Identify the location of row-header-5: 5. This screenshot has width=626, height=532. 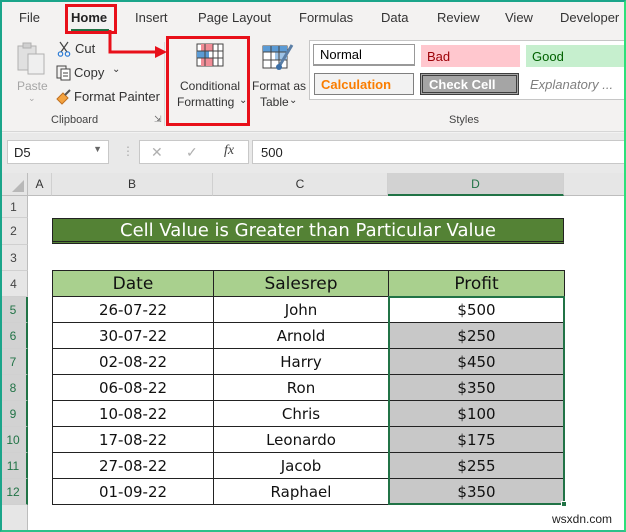
(14, 310).